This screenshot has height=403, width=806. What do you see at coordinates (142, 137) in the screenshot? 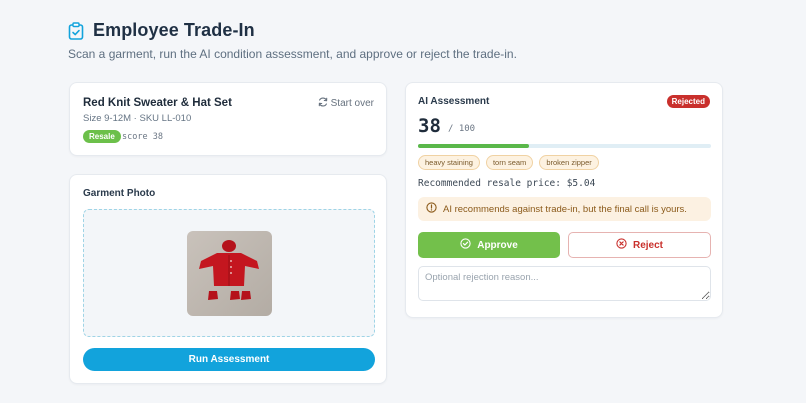
I see `item-score-text: score 38` at bounding box center [142, 137].